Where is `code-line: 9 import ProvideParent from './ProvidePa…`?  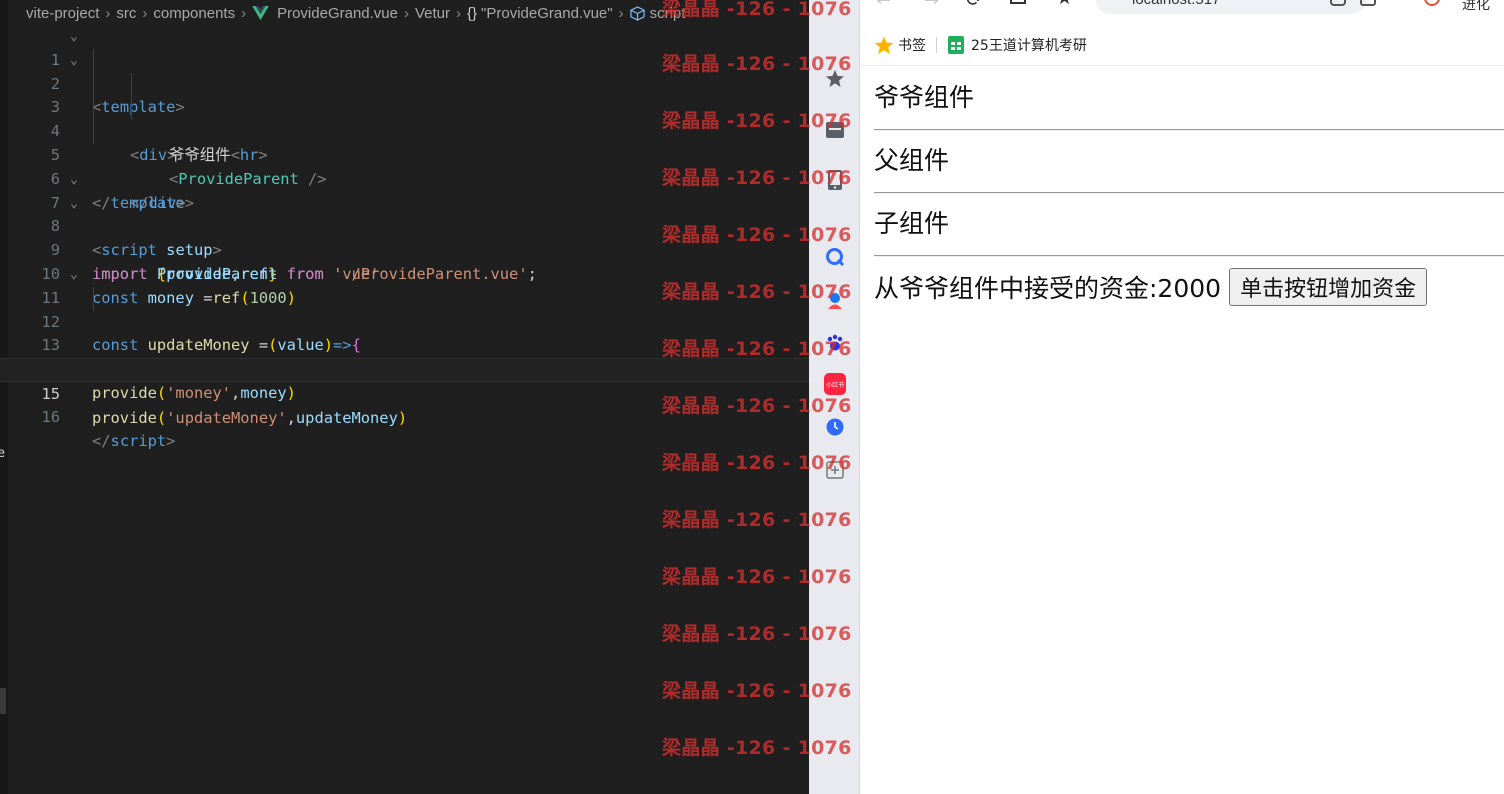
code-line: 9 import ProvideParent from './ProvidePa… is located at coordinates (404, 249).